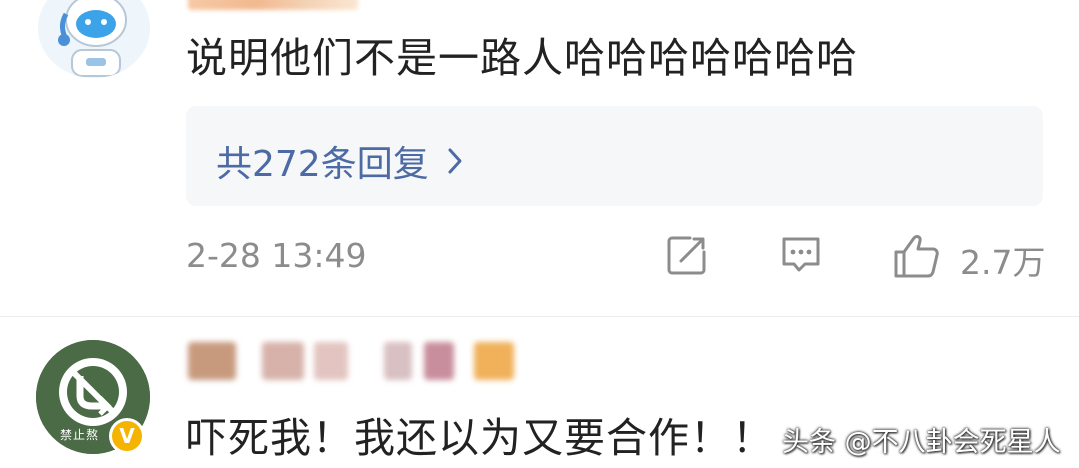 The width and height of the screenshot is (1079, 468). I want to click on thumbs-up-icon, so click(917, 258).